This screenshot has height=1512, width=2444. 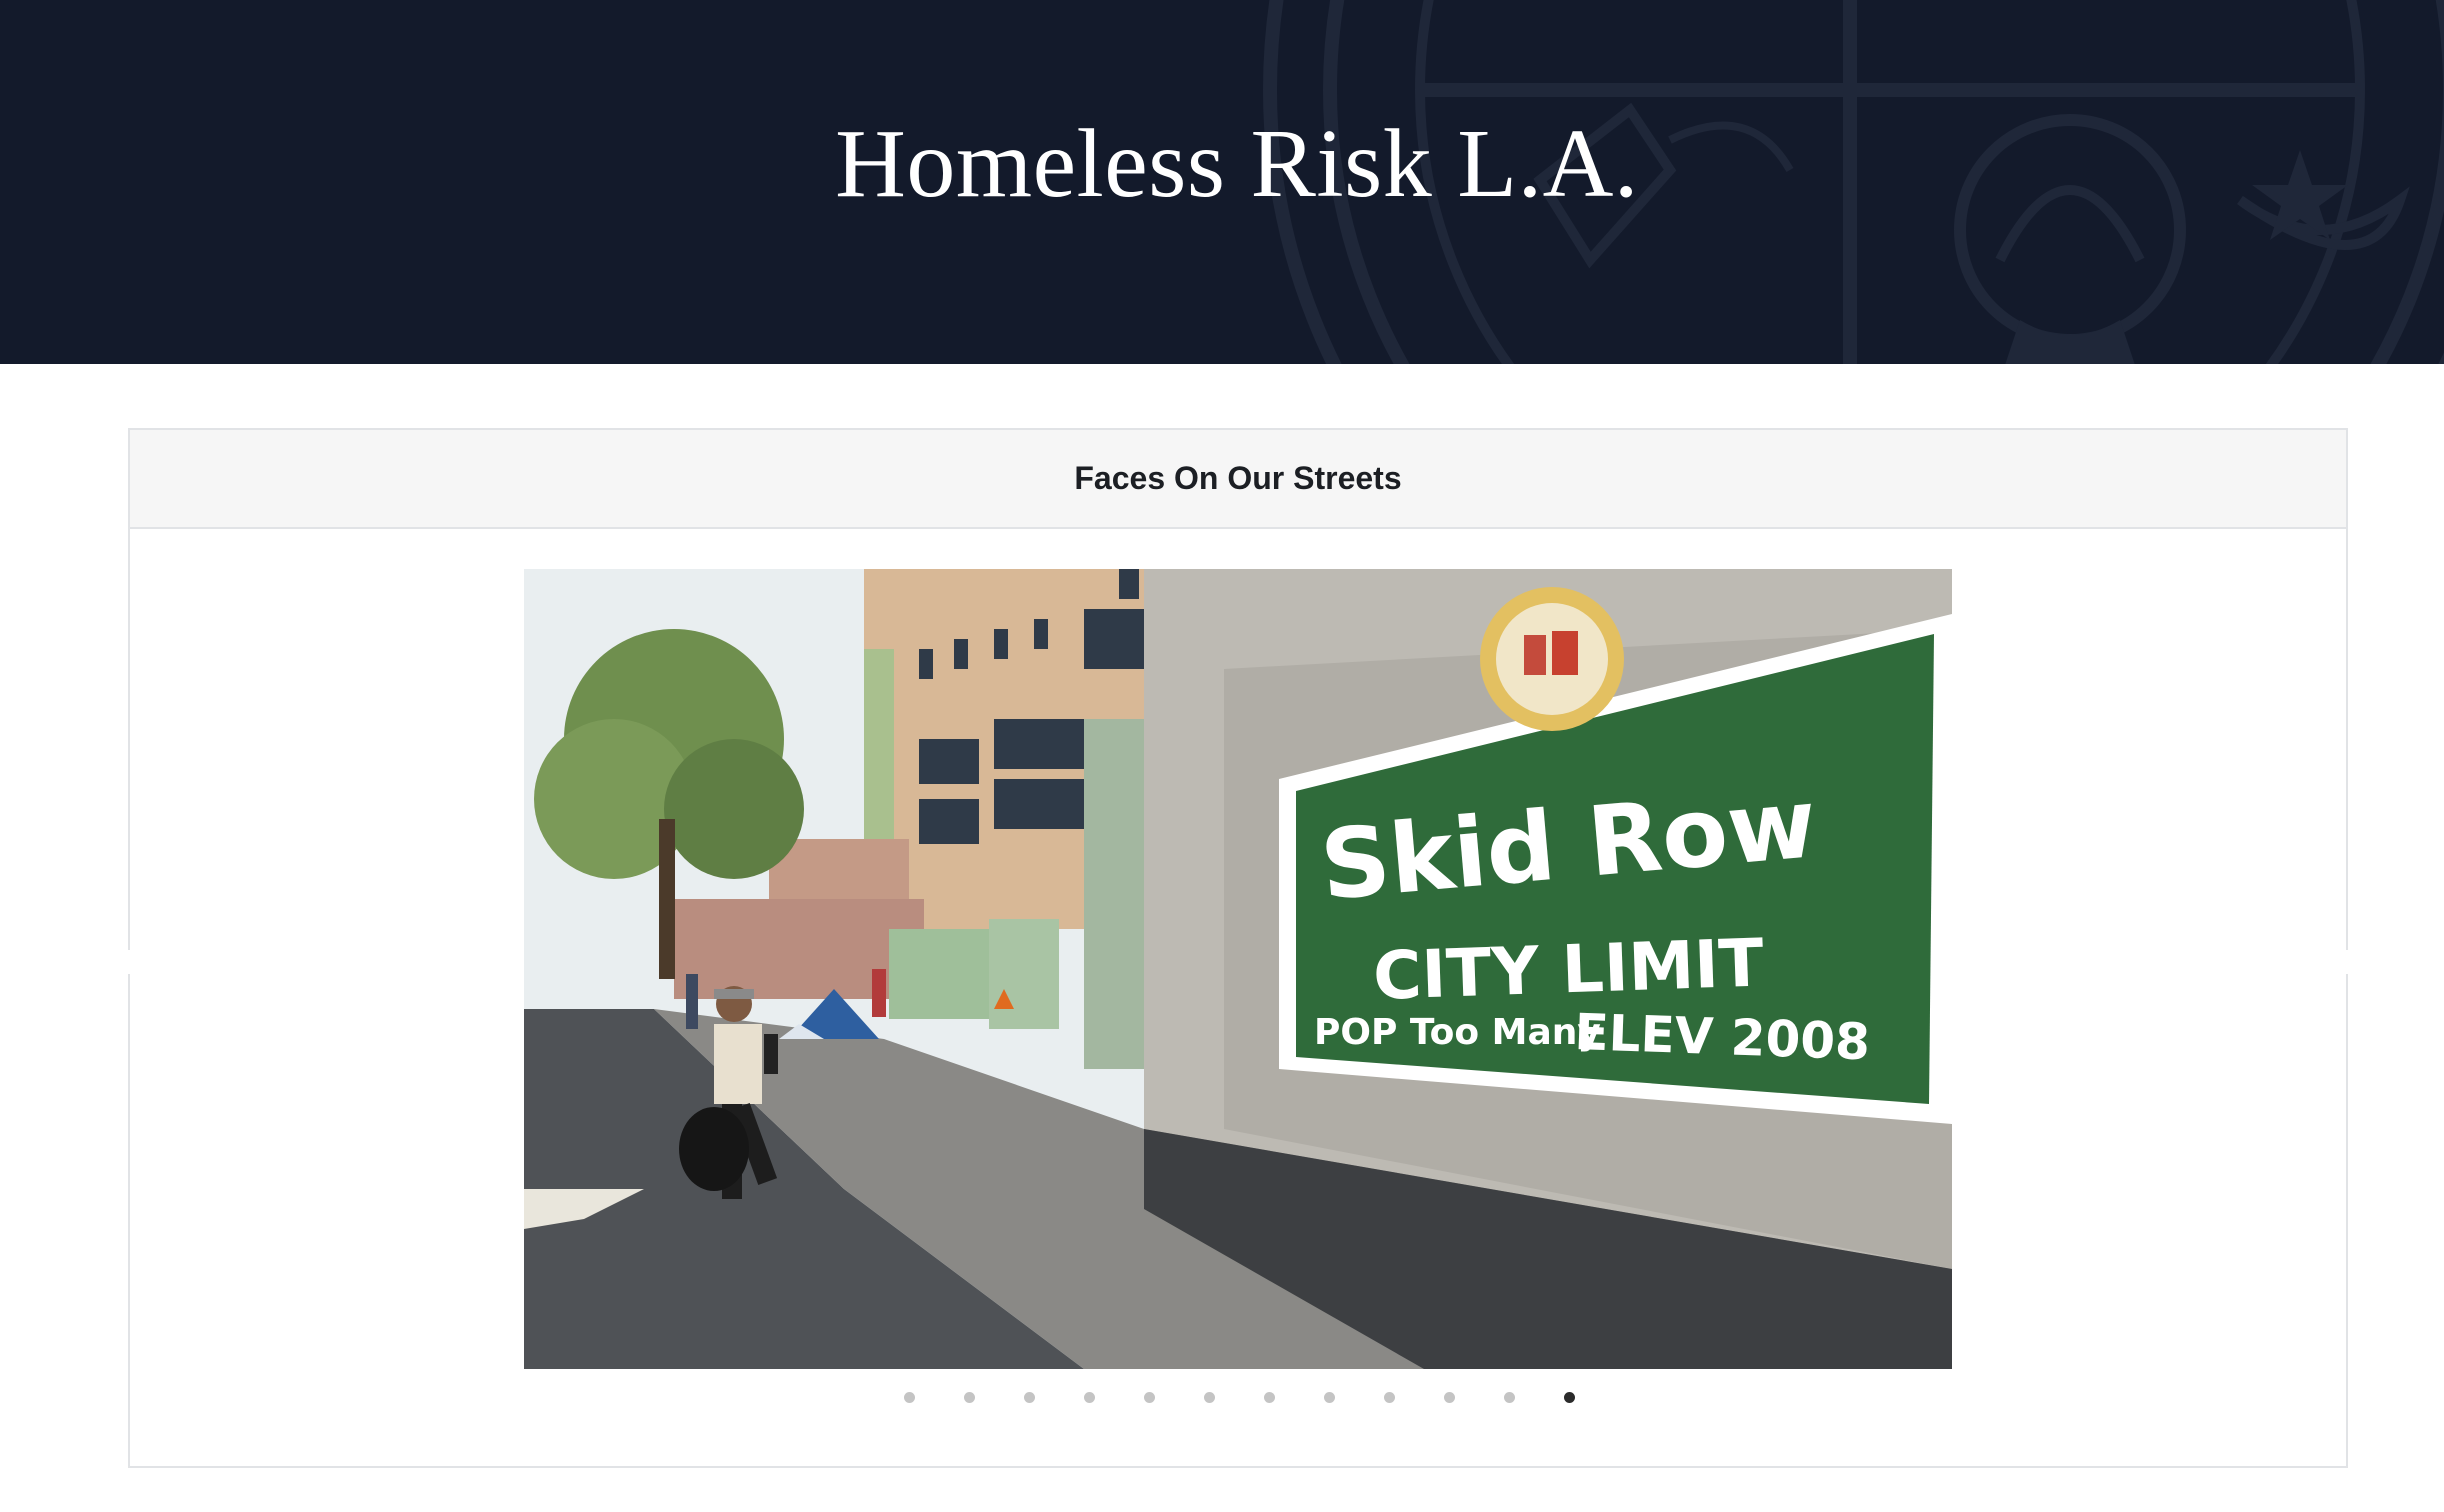 What do you see at coordinates (129, 962) in the screenshot?
I see `carousel-prev-control` at bounding box center [129, 962].